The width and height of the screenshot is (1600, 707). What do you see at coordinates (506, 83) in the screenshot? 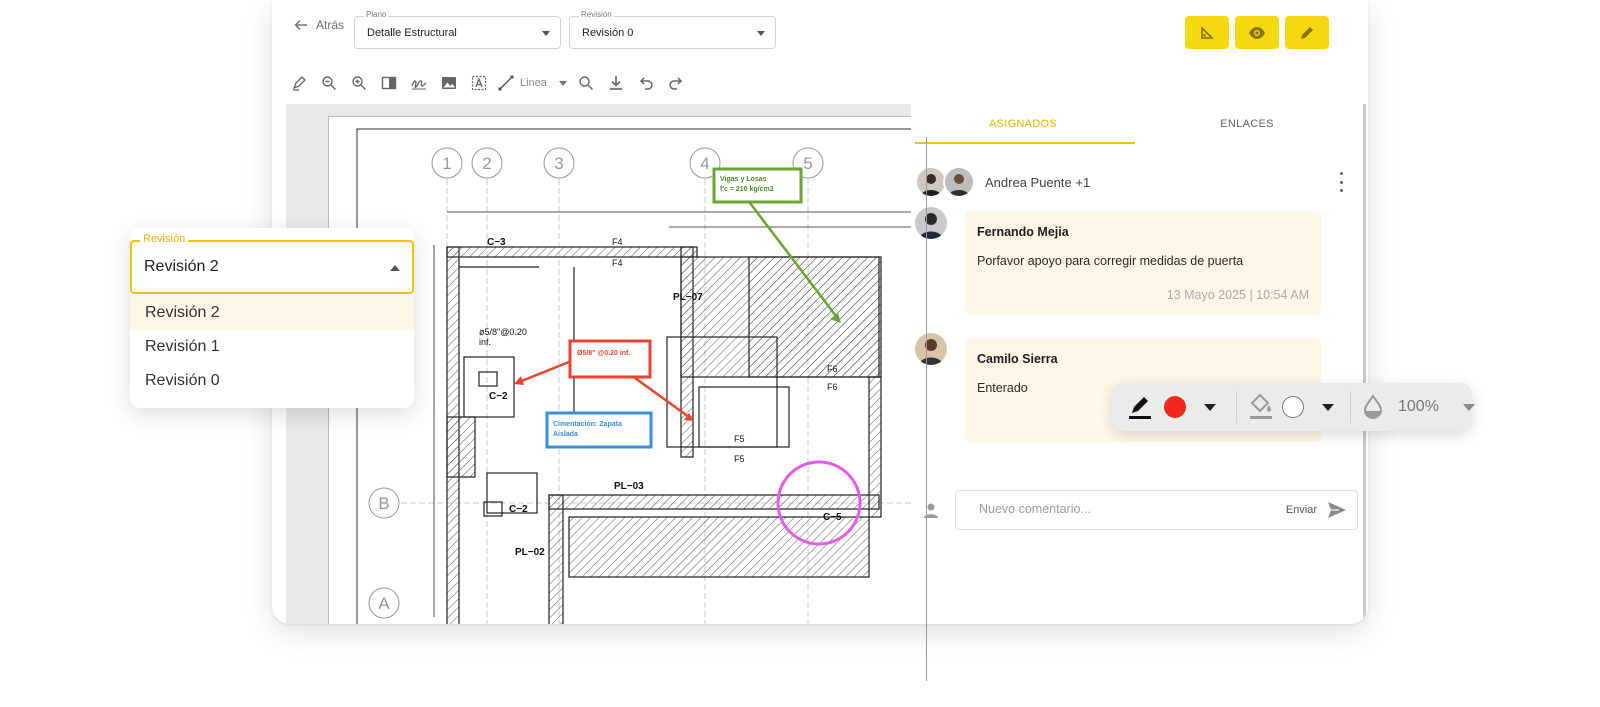
I see `line-icon` at bounding box center [506, 83].